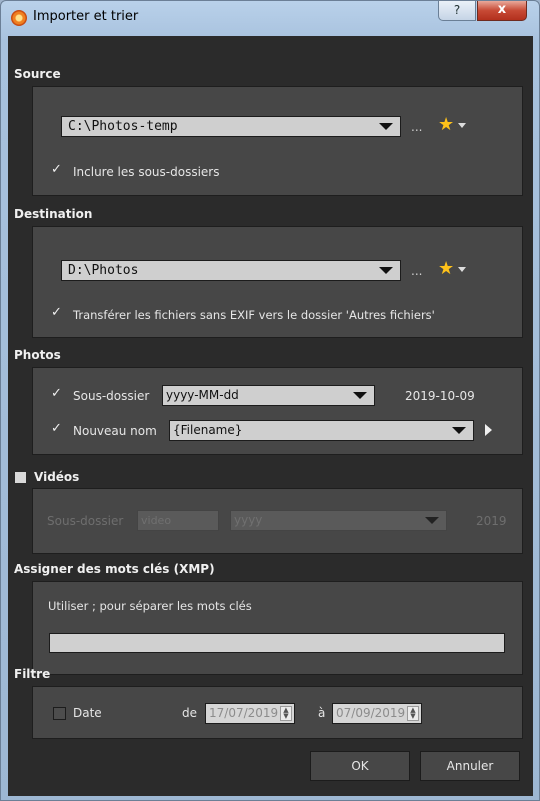  What do you see at coordinates (321, 430) in the screenshot?
I see `photos-rename-pattern-combo: {Filename}` at bounding box center [321, 430].